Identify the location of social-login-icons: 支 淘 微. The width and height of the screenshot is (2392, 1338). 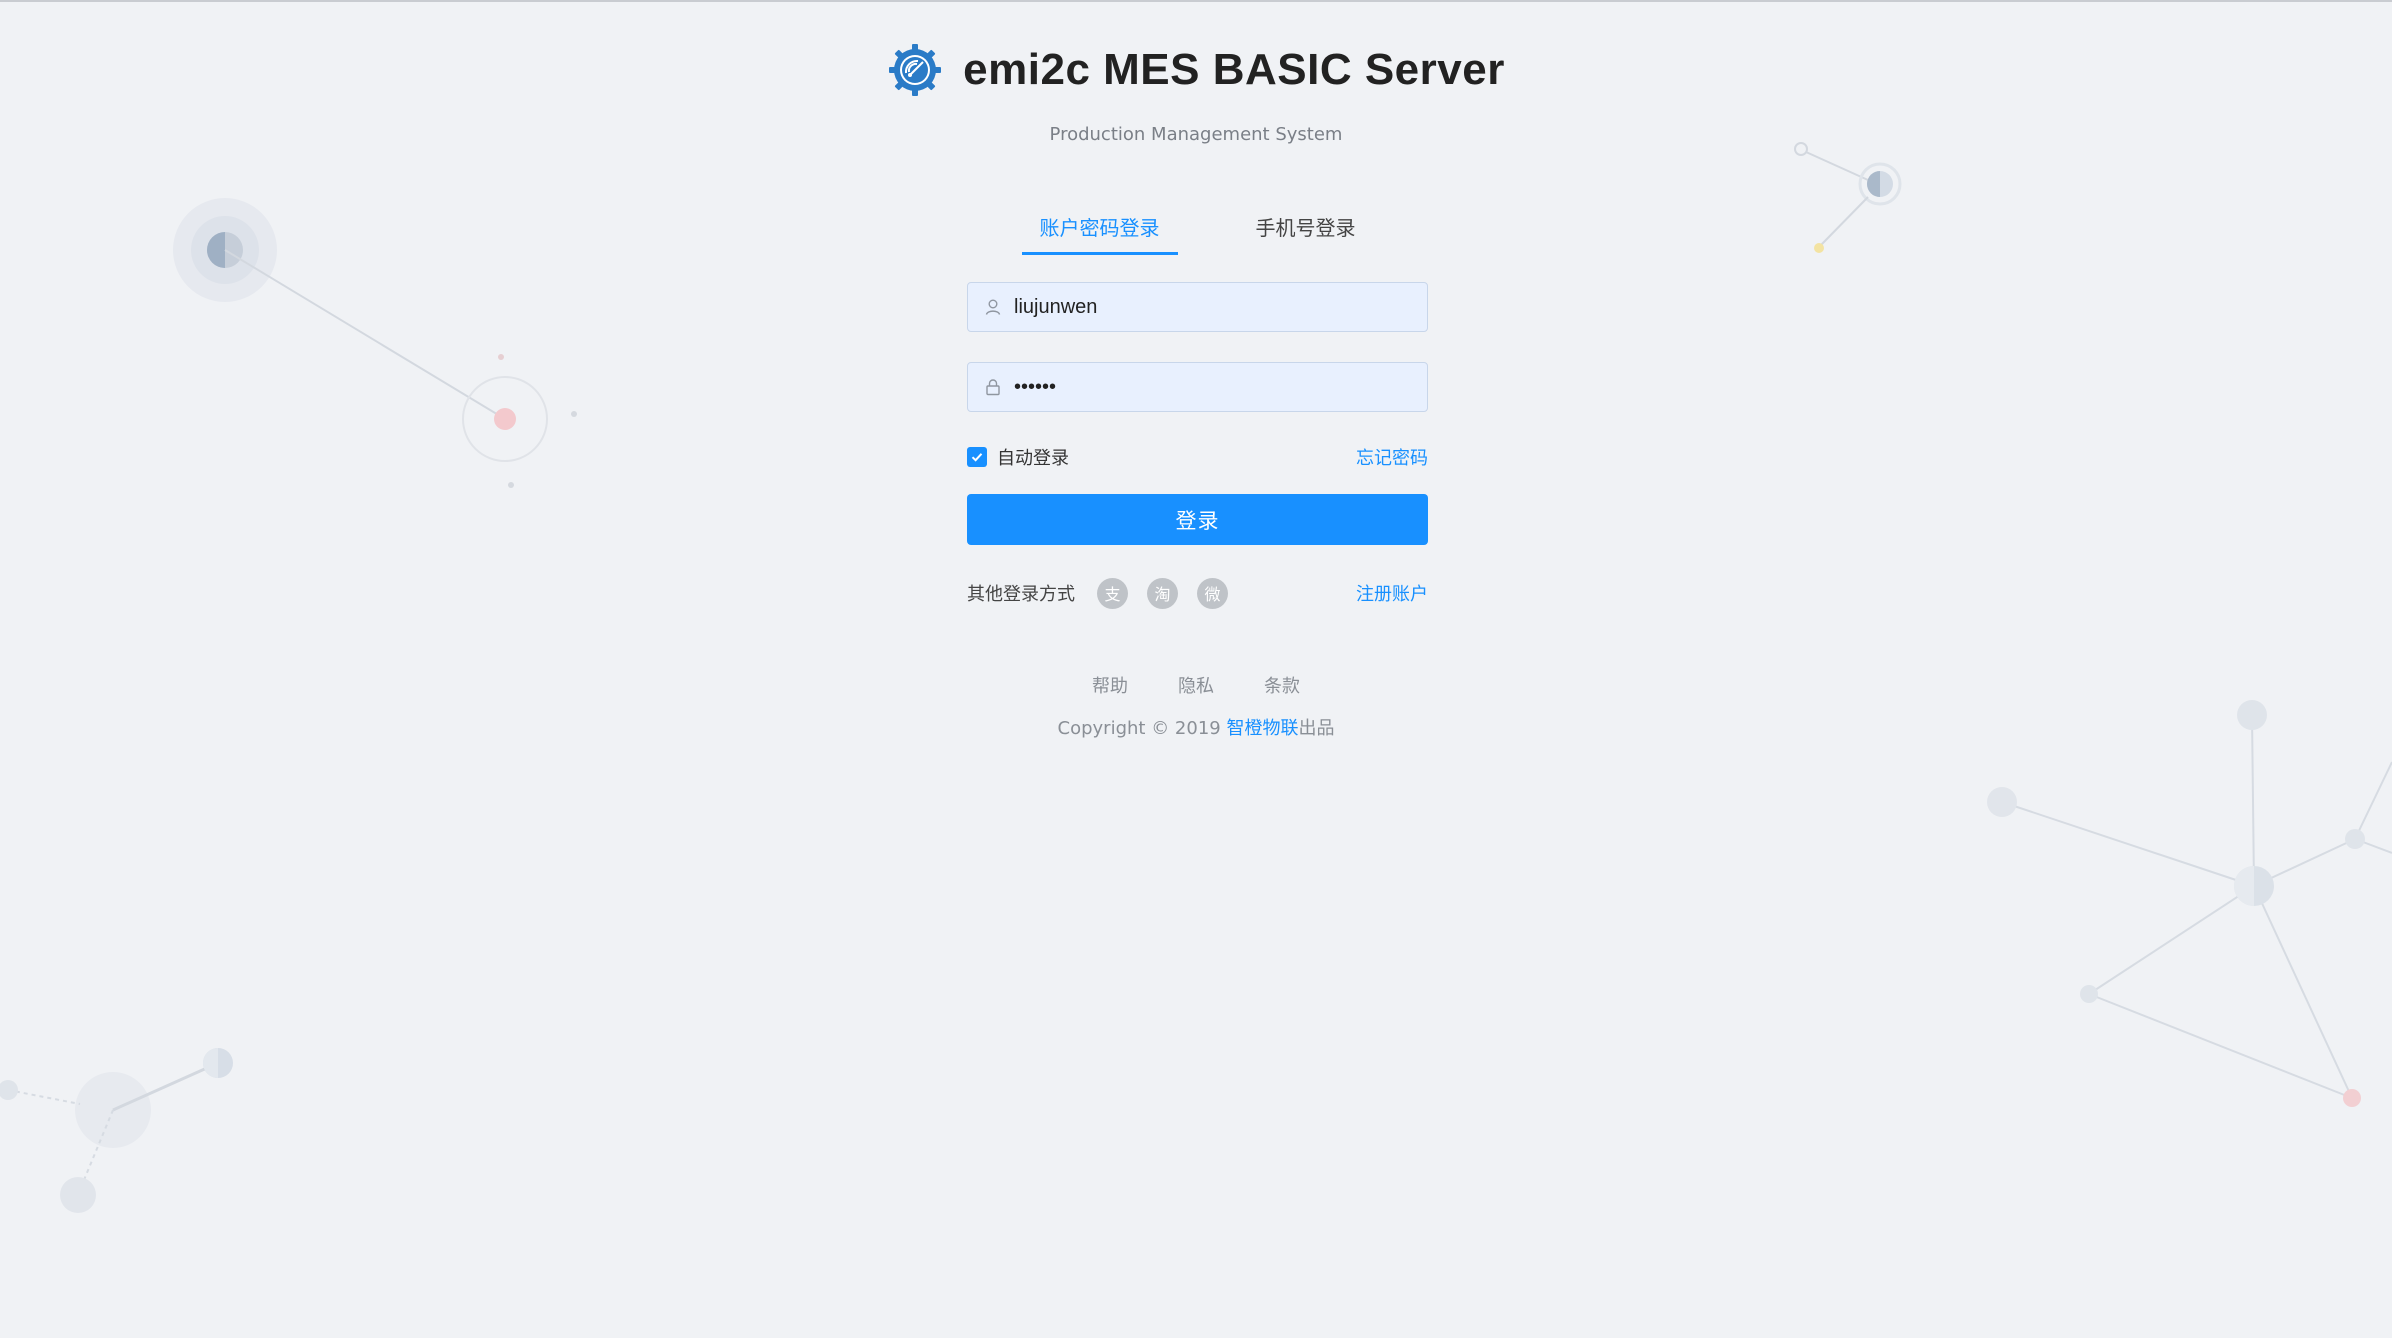
(1162, 593).